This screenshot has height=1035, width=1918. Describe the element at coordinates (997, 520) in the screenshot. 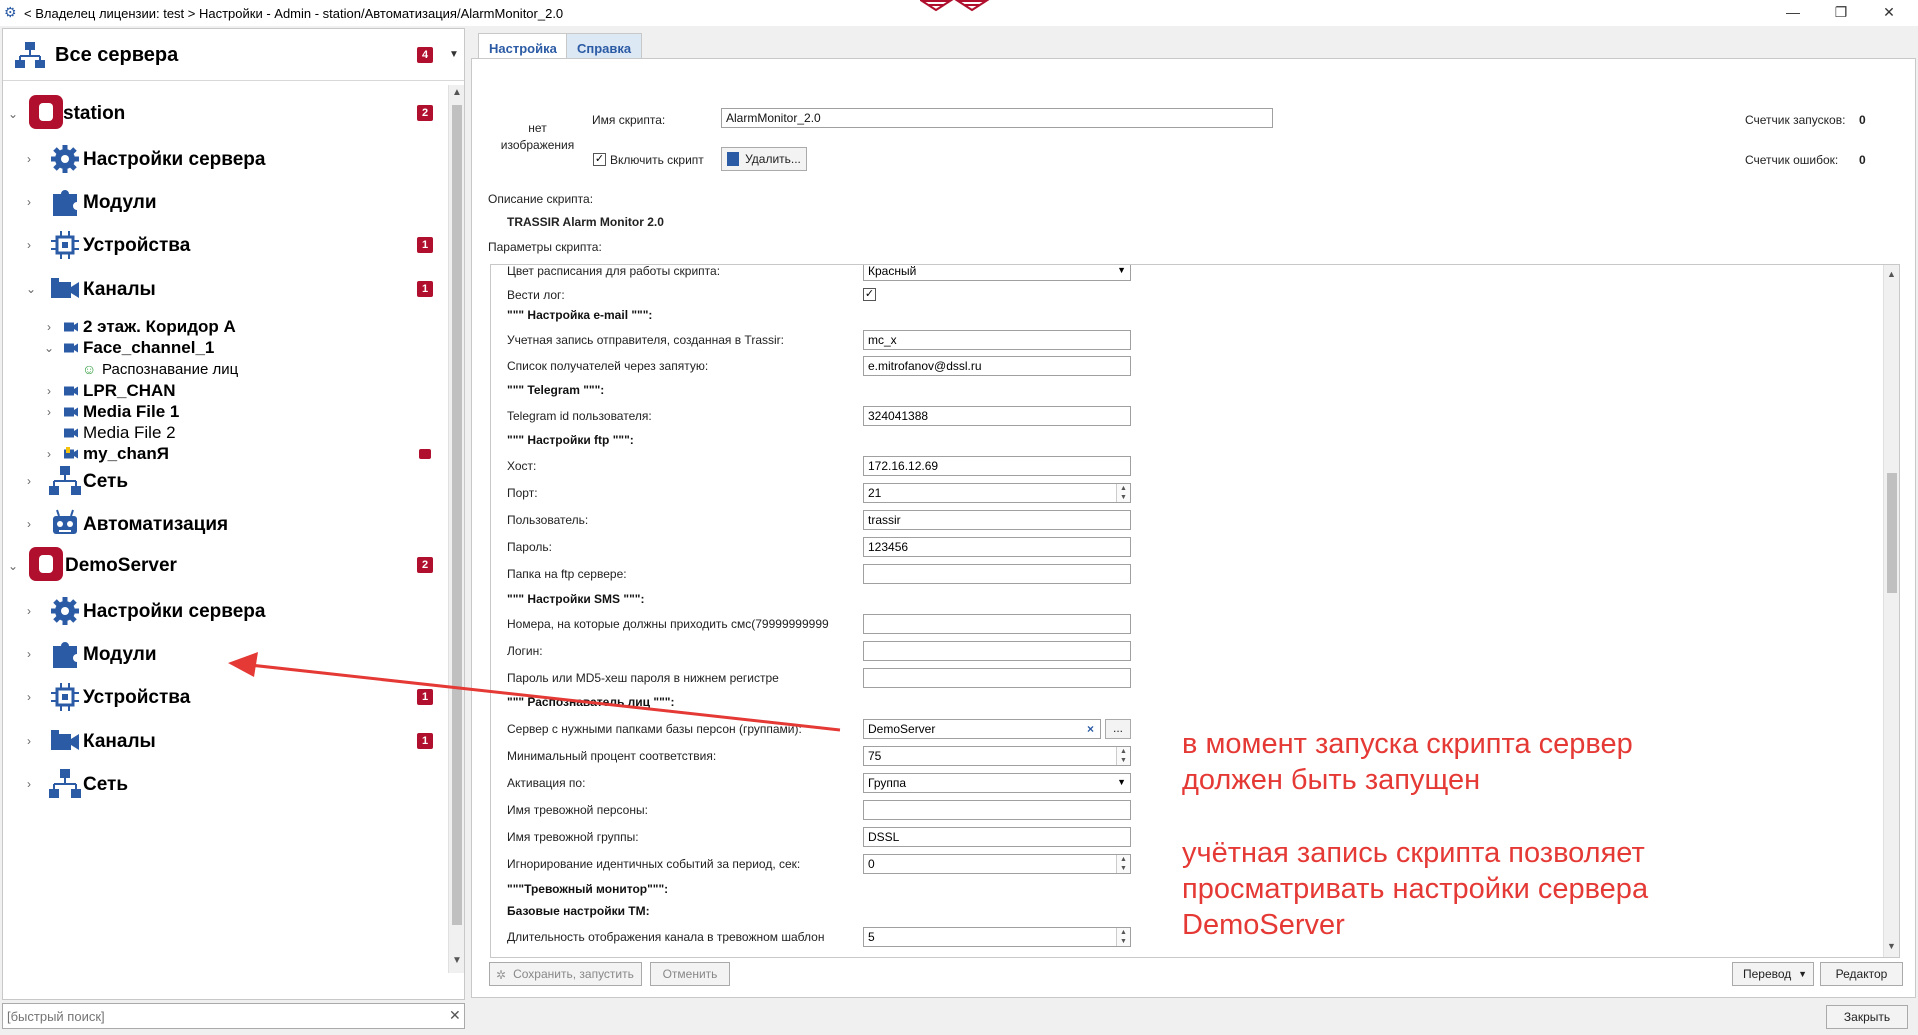

I see `param-input: trassir` at that location.